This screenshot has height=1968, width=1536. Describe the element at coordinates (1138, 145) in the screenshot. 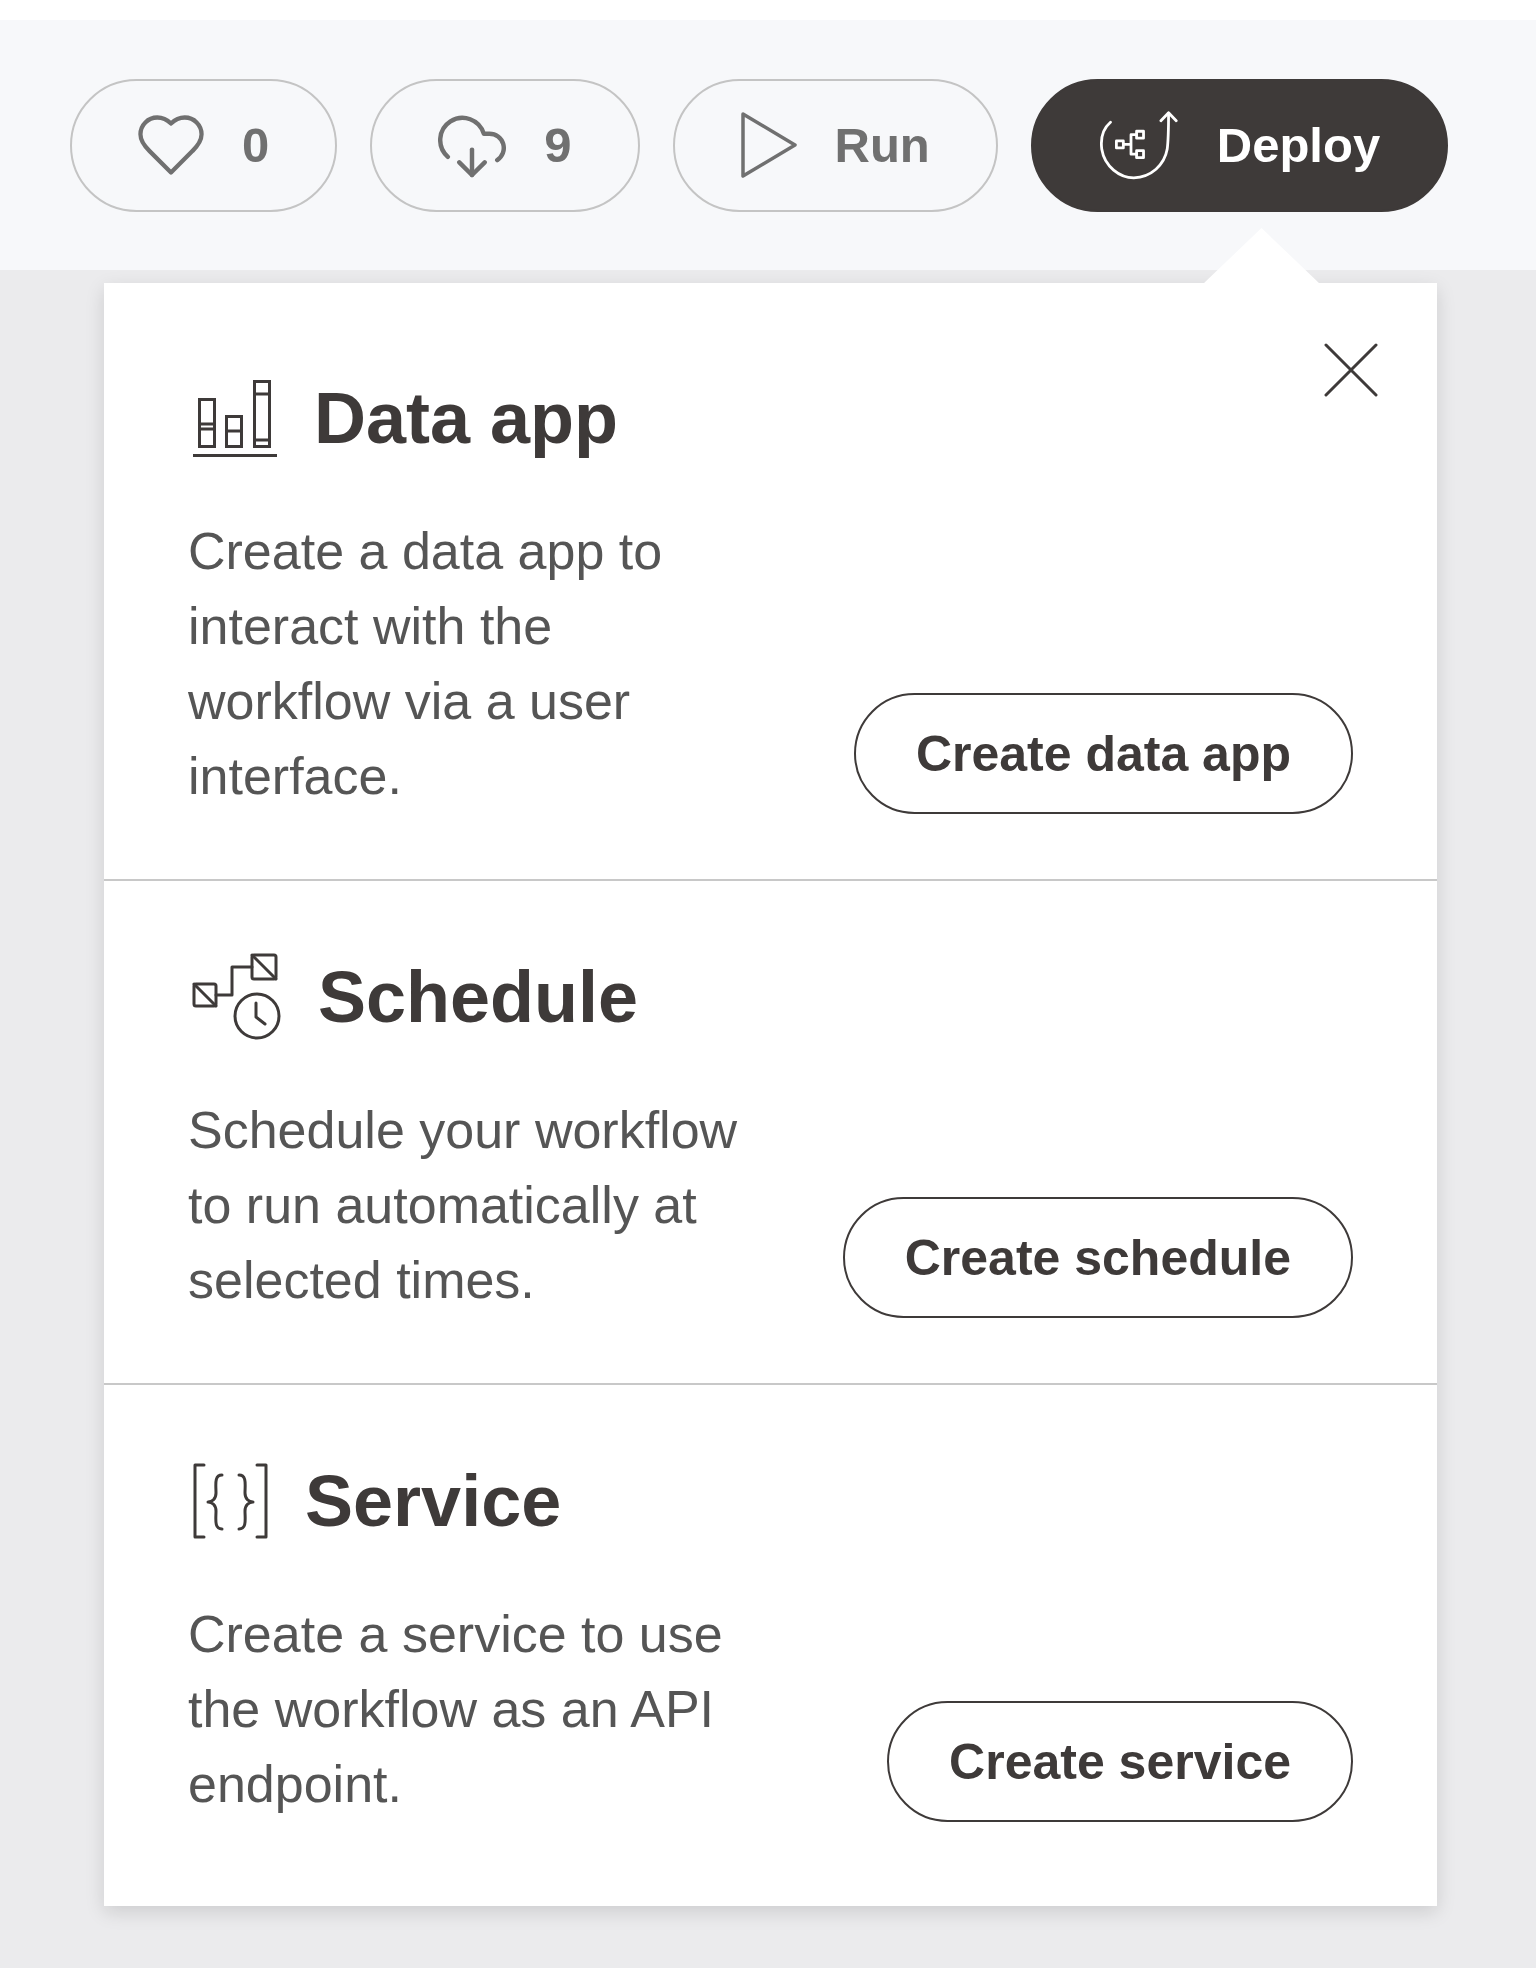

I see `network-arrow-icon` at that location.